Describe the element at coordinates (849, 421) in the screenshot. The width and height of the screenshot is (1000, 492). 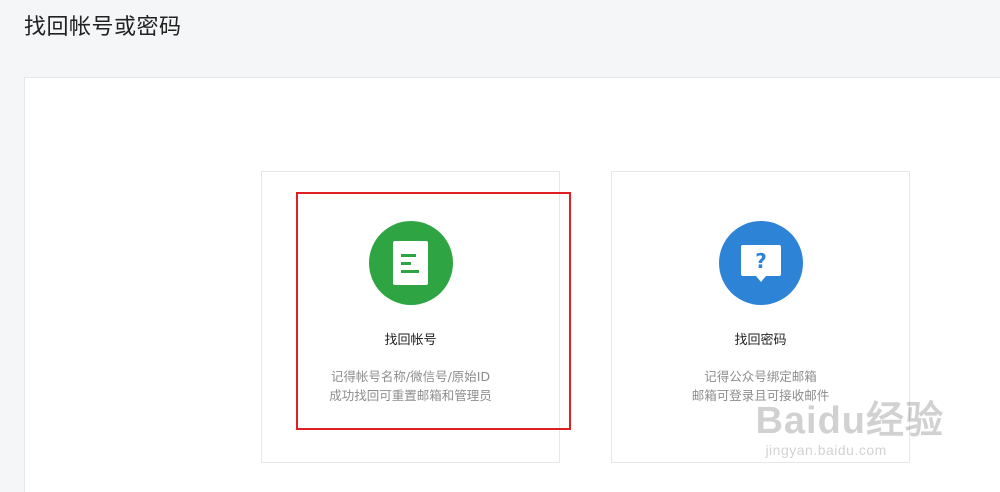
I see `watermark-brand: Baidu经验` at that location.